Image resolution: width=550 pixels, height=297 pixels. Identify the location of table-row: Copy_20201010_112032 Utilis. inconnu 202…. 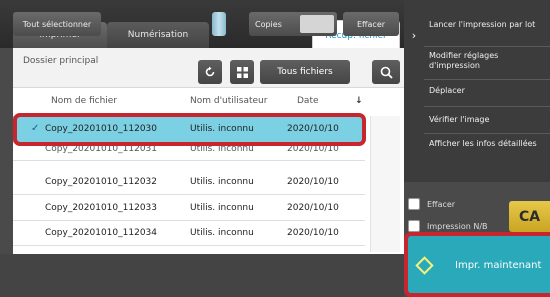
(189, 182).